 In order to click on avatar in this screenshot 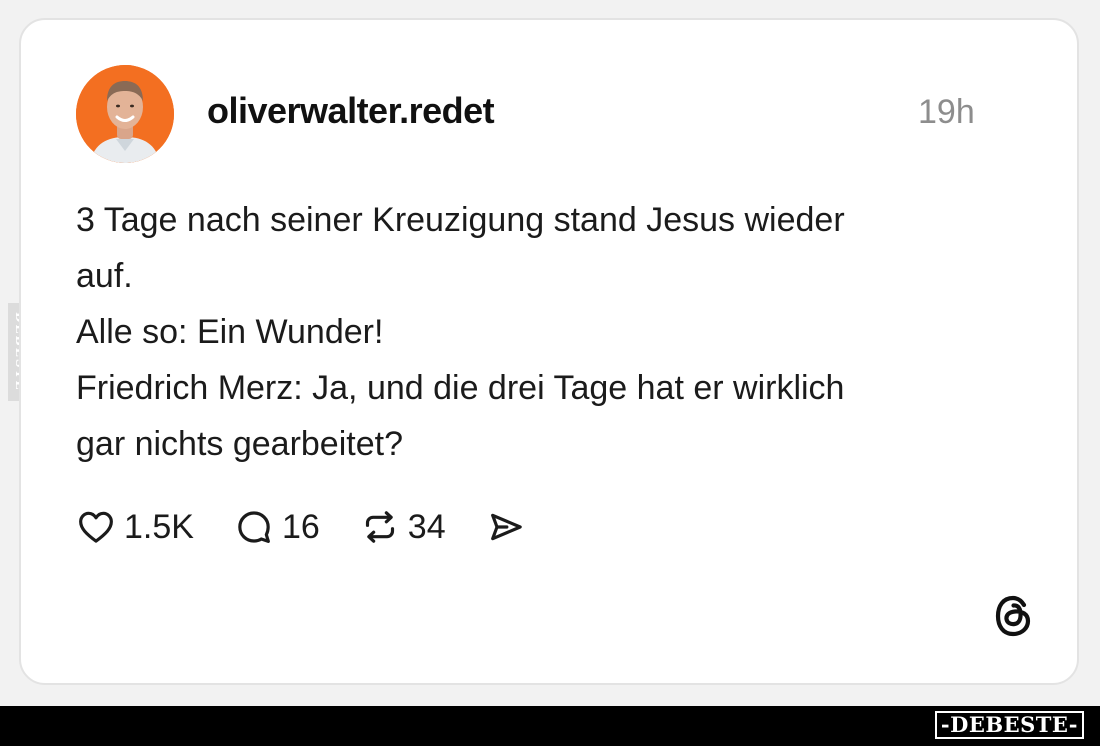, I will do `click(125, 114)`.